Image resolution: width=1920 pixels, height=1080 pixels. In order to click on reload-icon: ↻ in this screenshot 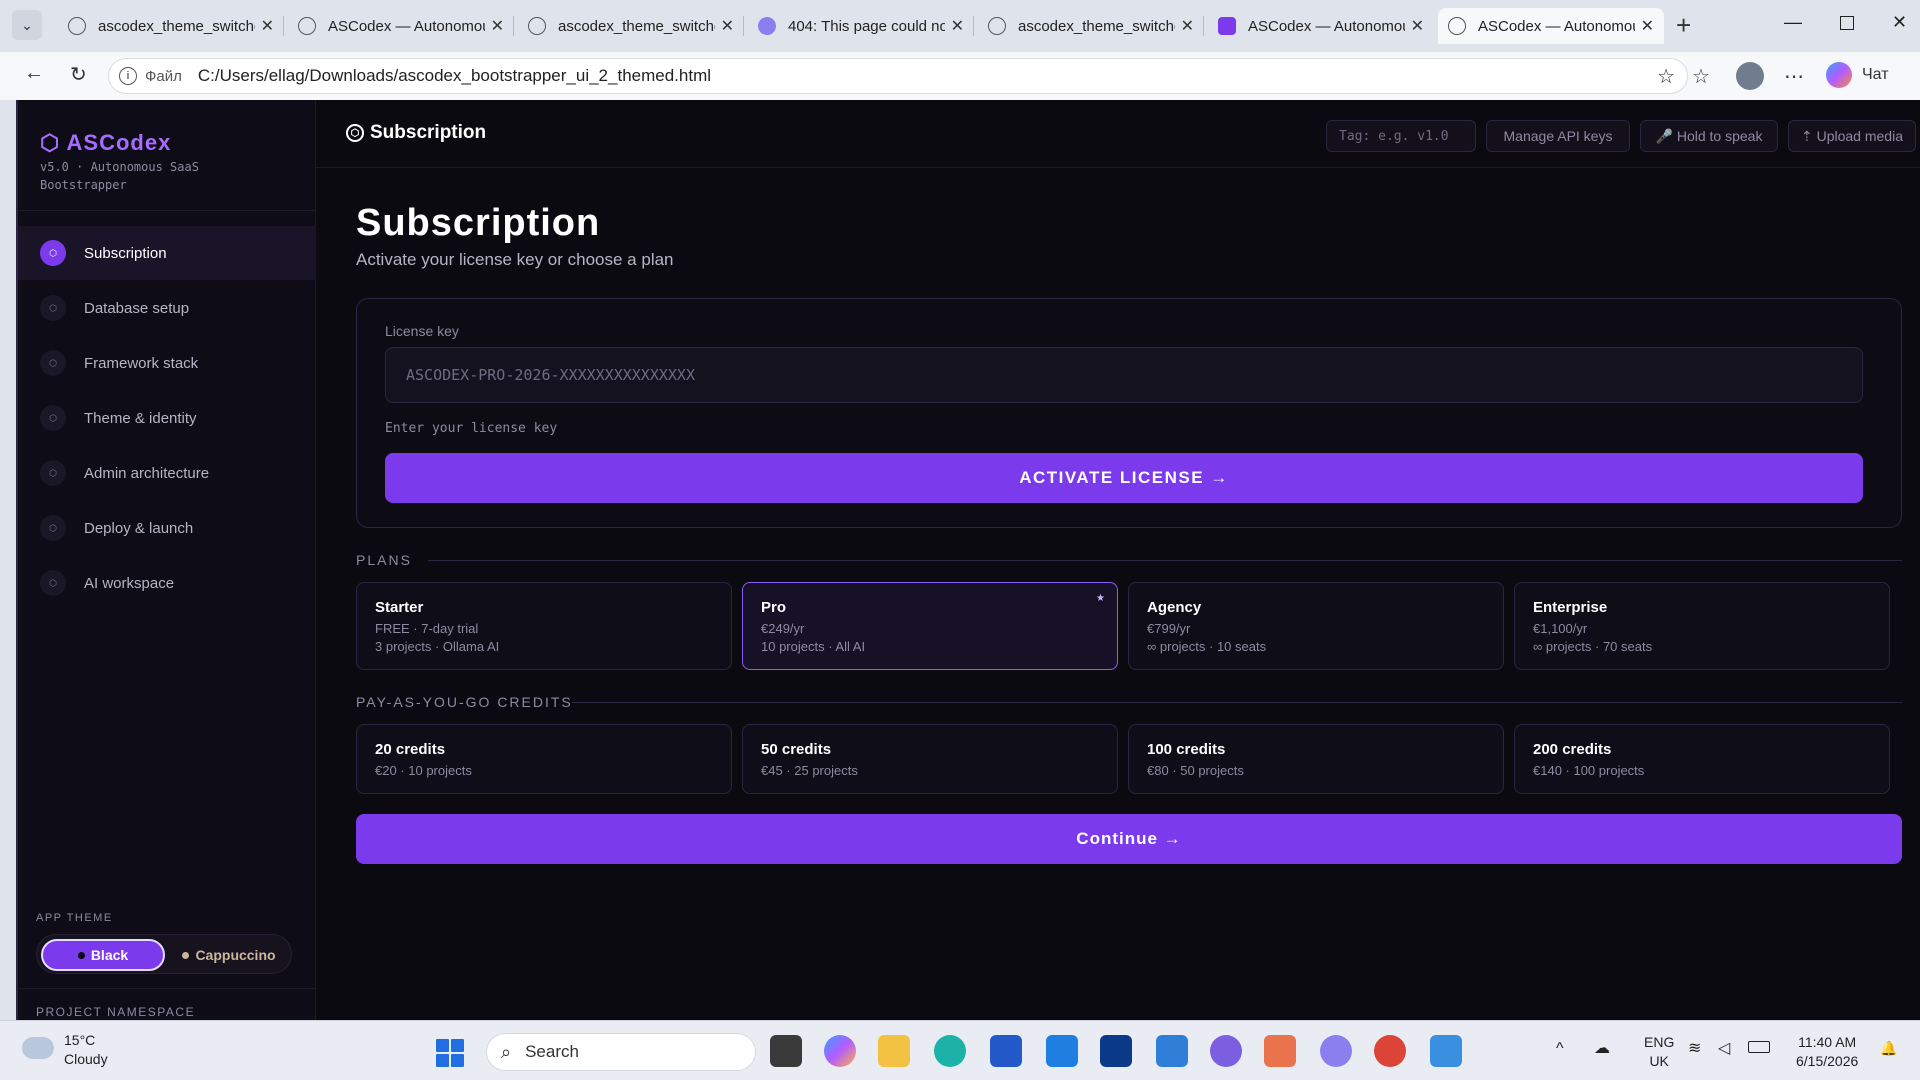, I will do `click(78, 74)`.